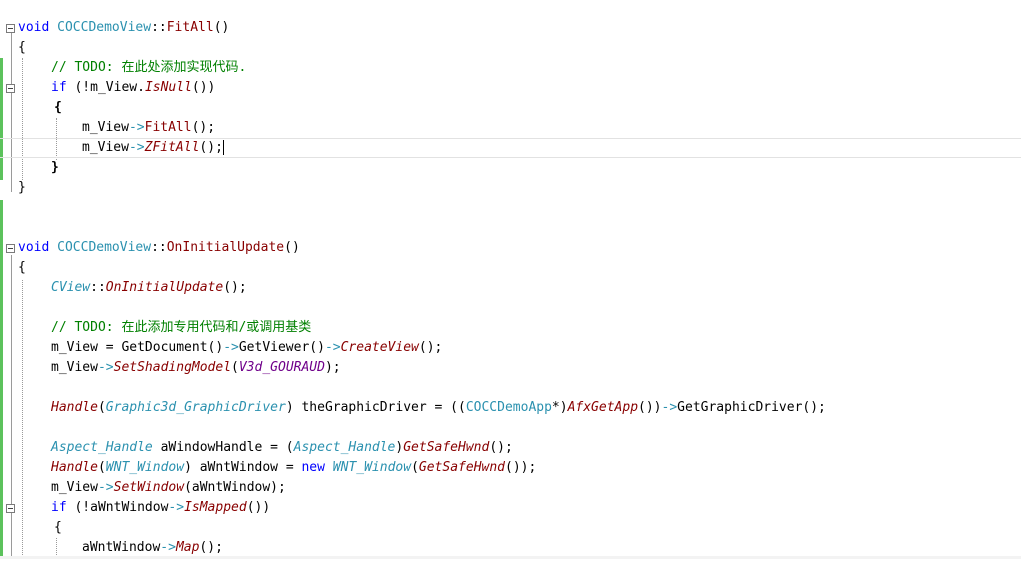  What do you see at coordinates (149, 127) in the screenshot?
I see `code-text: m_View->FitAll();` at bounding box center [149, 127].